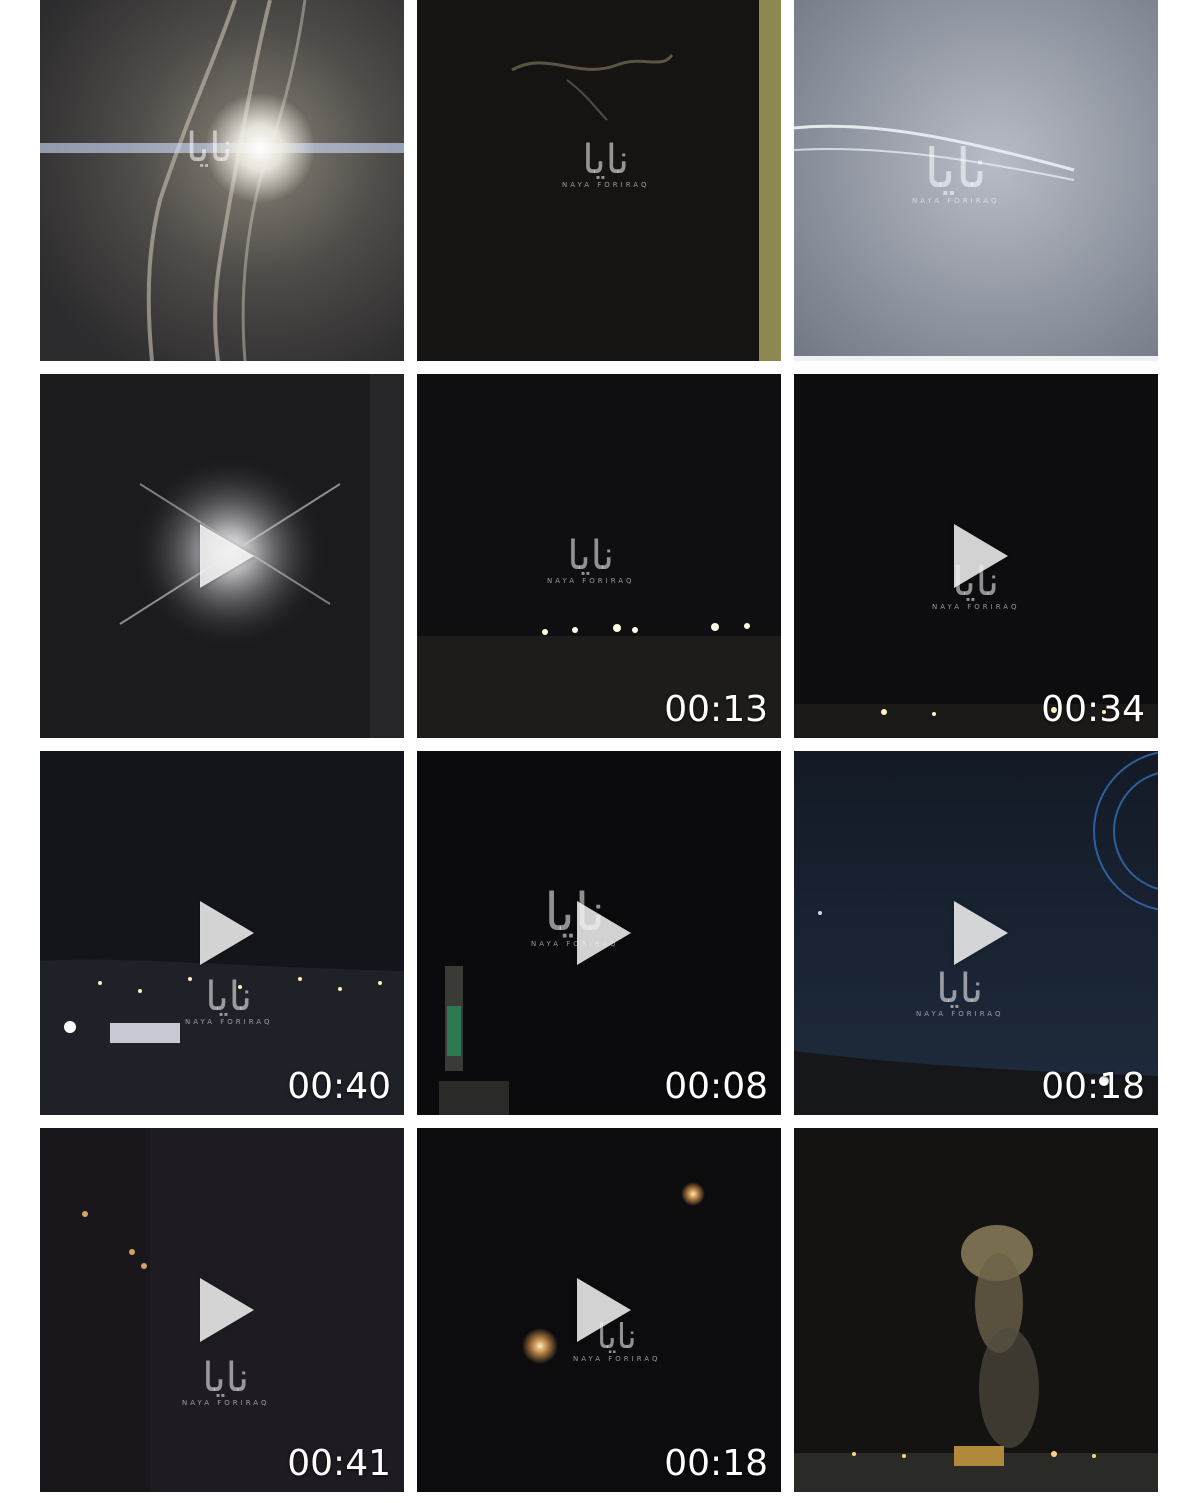 The height and width of the screenshot is (1503, 1200). What do you see at coordinates (716, 709) in the screenshot?
I see `video-duration: 00:13` at bounding box center [716, 709].